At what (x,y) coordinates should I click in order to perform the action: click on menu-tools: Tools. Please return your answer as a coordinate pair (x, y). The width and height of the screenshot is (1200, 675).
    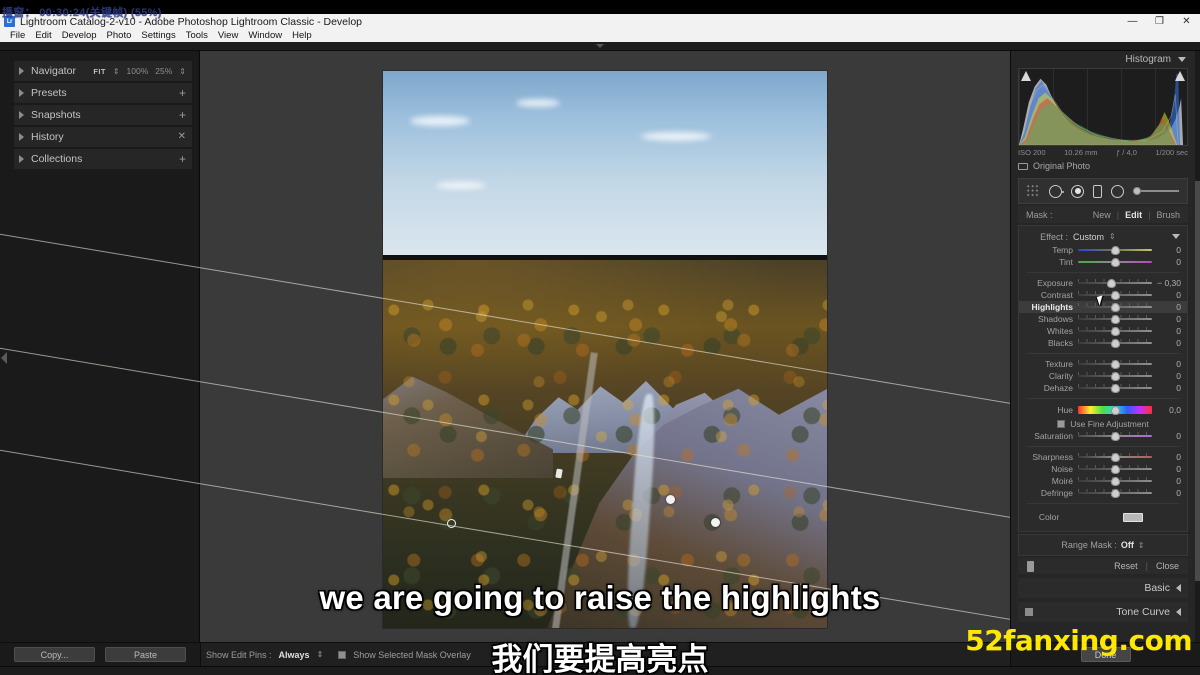
    Looking at the image, I should click on (197, 35).